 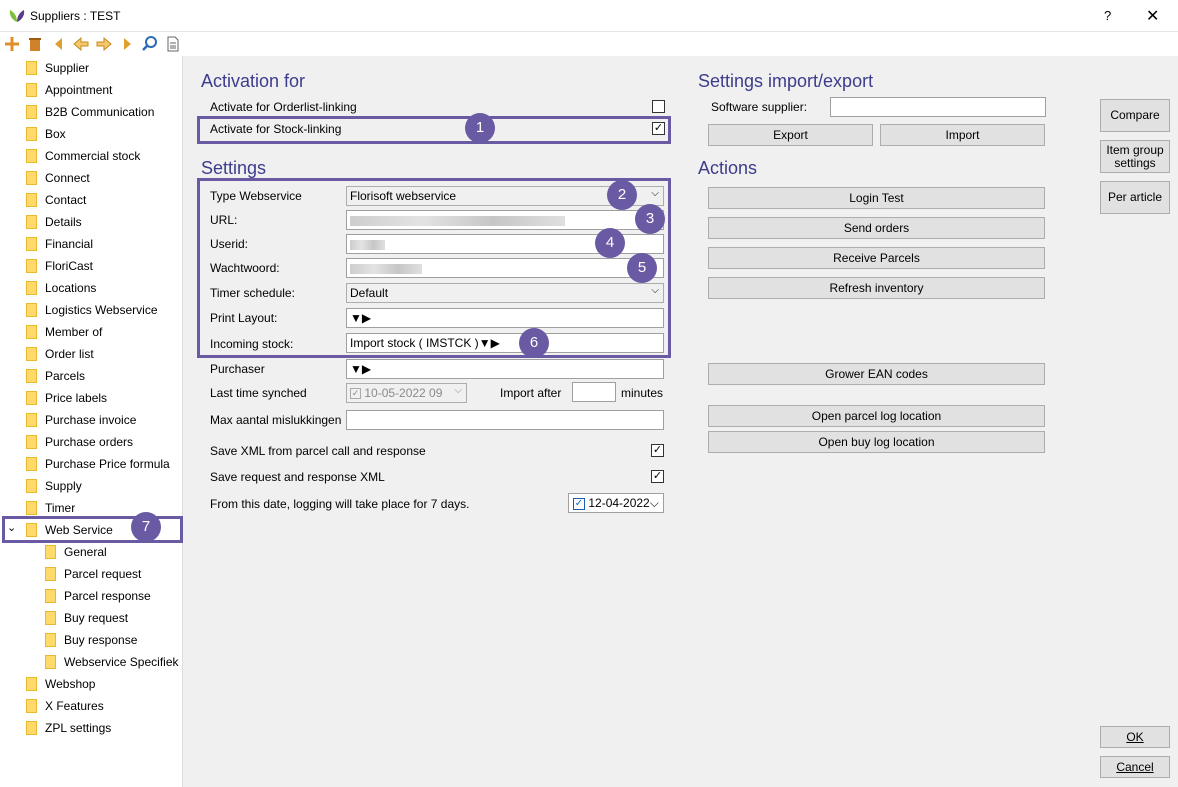 I want to click on app-logo-icon, so click(x=17, y=16).